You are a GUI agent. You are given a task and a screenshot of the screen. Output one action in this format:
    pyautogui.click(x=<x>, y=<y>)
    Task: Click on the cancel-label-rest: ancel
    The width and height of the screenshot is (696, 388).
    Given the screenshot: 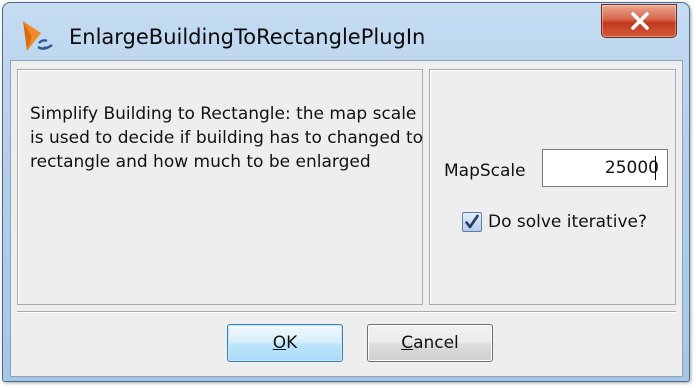 What is the action you would take?
    pyautogui.click(x=436, y=343)
    